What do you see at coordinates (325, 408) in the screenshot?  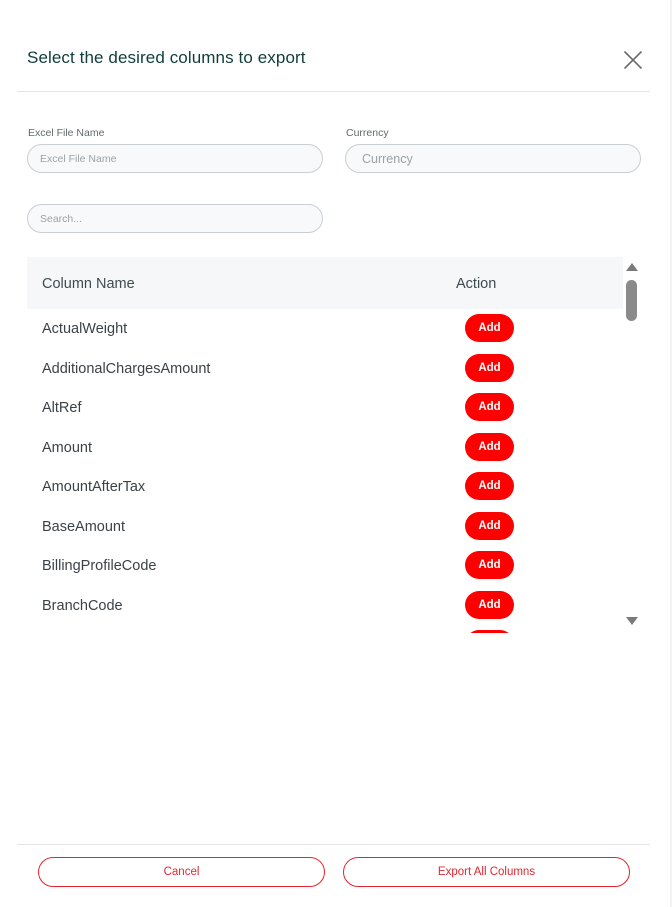 I see `table-row: AltRef Add` at bounding box center [325, 408].